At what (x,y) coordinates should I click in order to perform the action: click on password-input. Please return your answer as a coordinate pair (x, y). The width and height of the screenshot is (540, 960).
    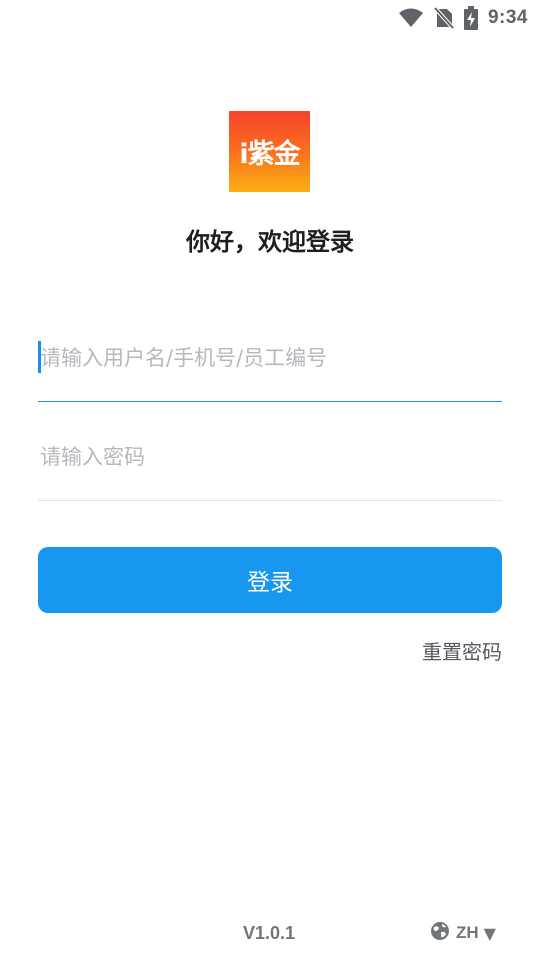
    Looking at the image, I should click on (270, 457).